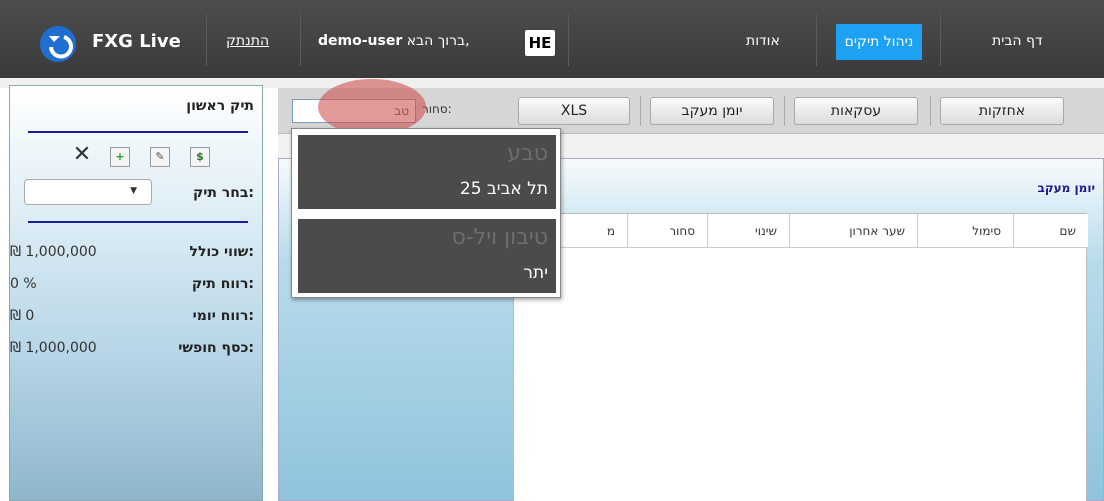 This screenshot has height=501, width=1104. Describe the element at coordinates (427, 256) in the screenshot. I see `autocomplete-item: טיבון ויל-ס יתר` at that location.